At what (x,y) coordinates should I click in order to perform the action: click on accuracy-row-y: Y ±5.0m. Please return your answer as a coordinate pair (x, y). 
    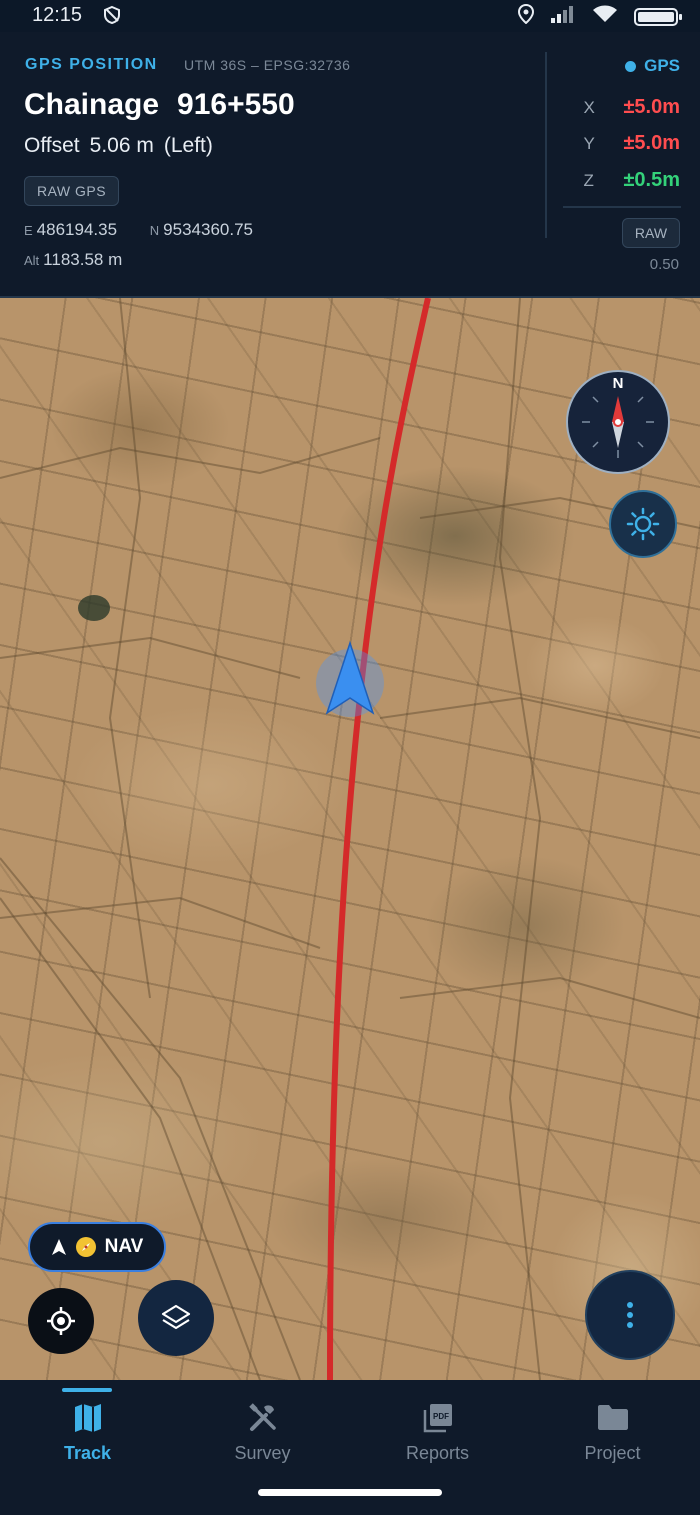
    Looking at the image, I should click on (631, 143).